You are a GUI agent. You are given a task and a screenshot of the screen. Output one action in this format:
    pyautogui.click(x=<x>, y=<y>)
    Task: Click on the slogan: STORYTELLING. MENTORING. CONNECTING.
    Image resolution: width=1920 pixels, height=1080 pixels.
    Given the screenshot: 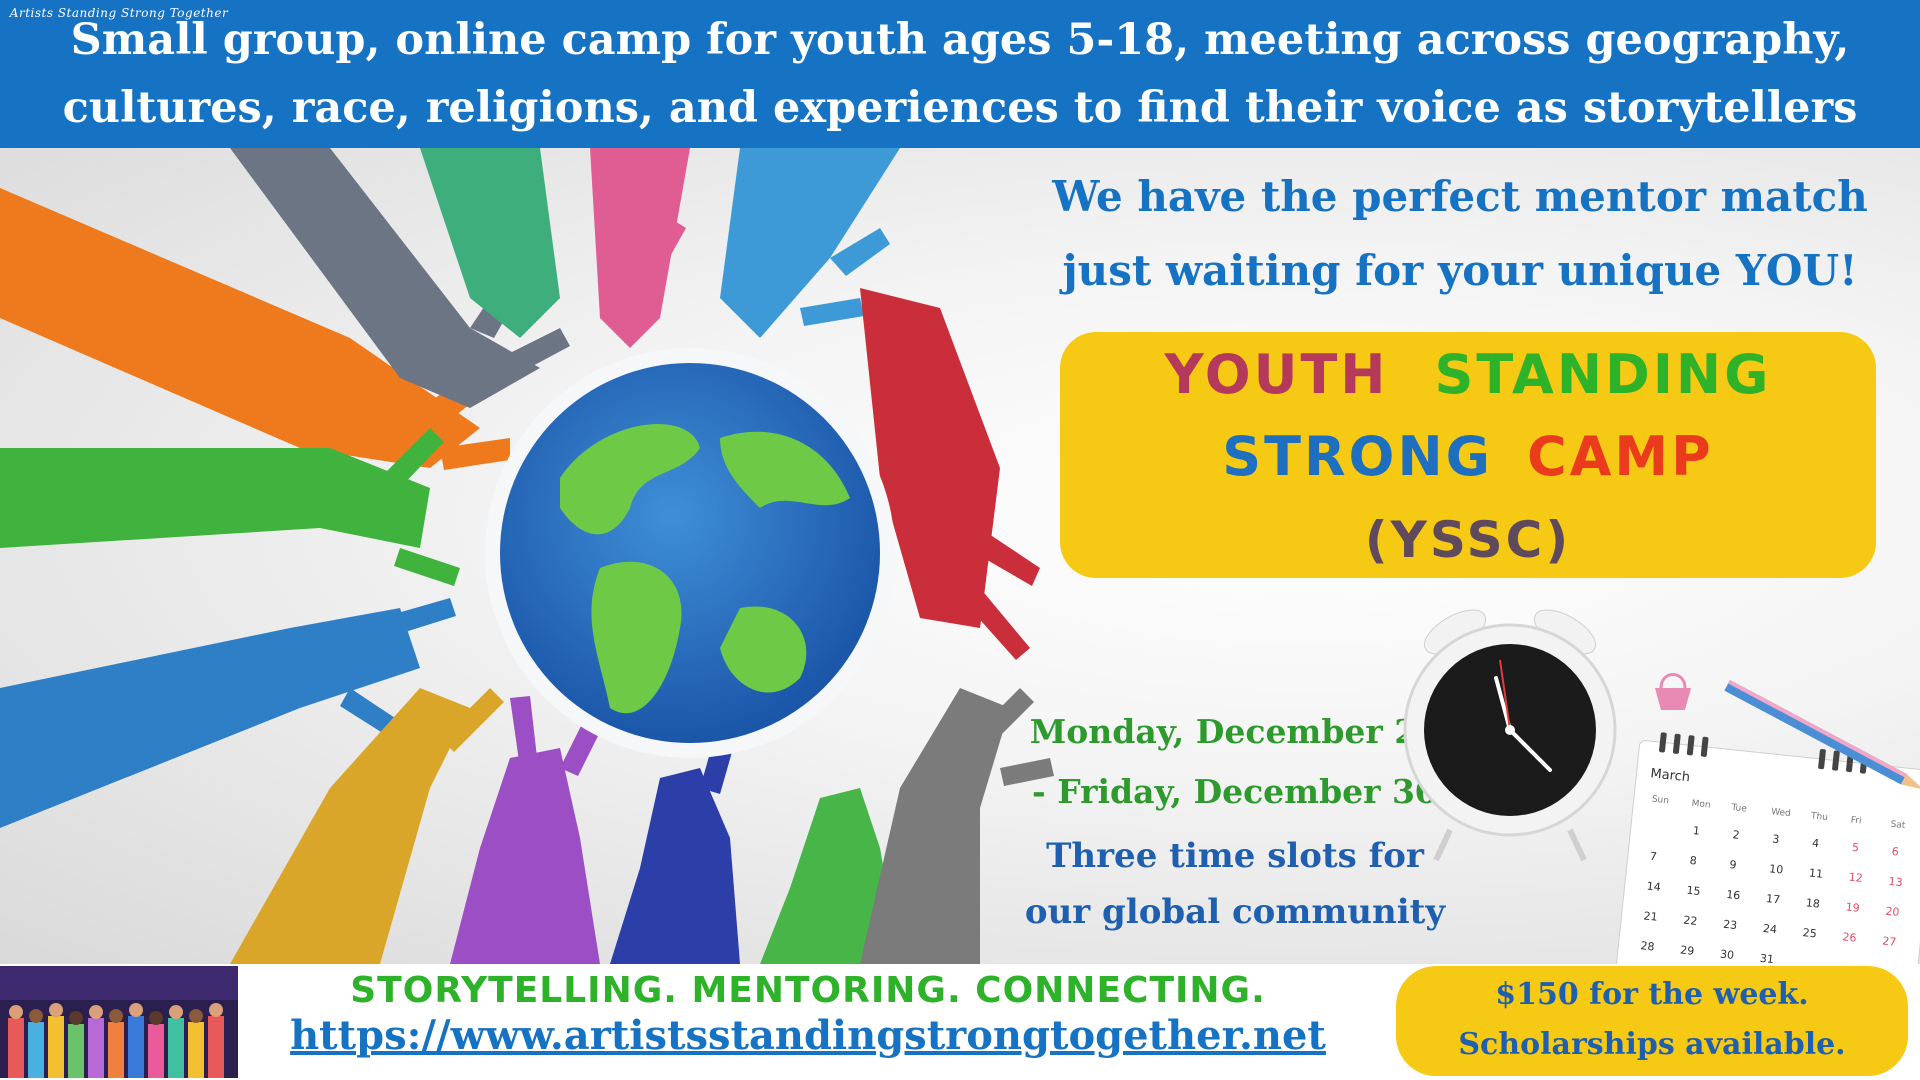 What is the action you would take?
    pyautogui.click(x=808, y=990)
    